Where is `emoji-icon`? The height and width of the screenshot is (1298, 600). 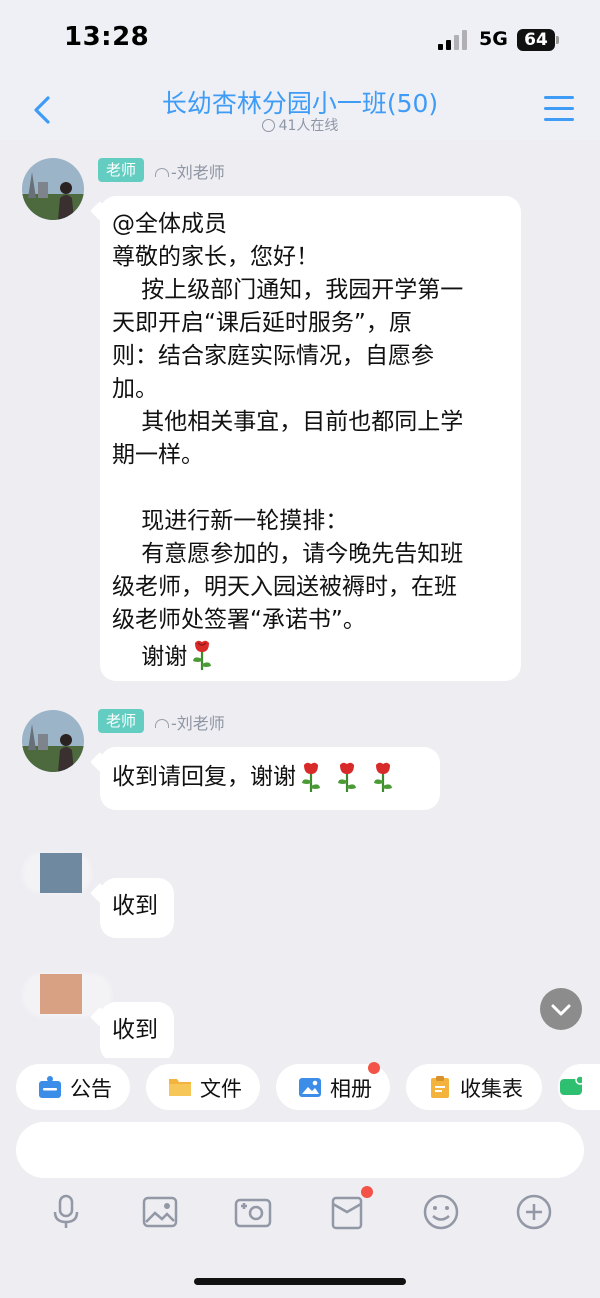
emoji-icon is located at coordinates (441, 1212).